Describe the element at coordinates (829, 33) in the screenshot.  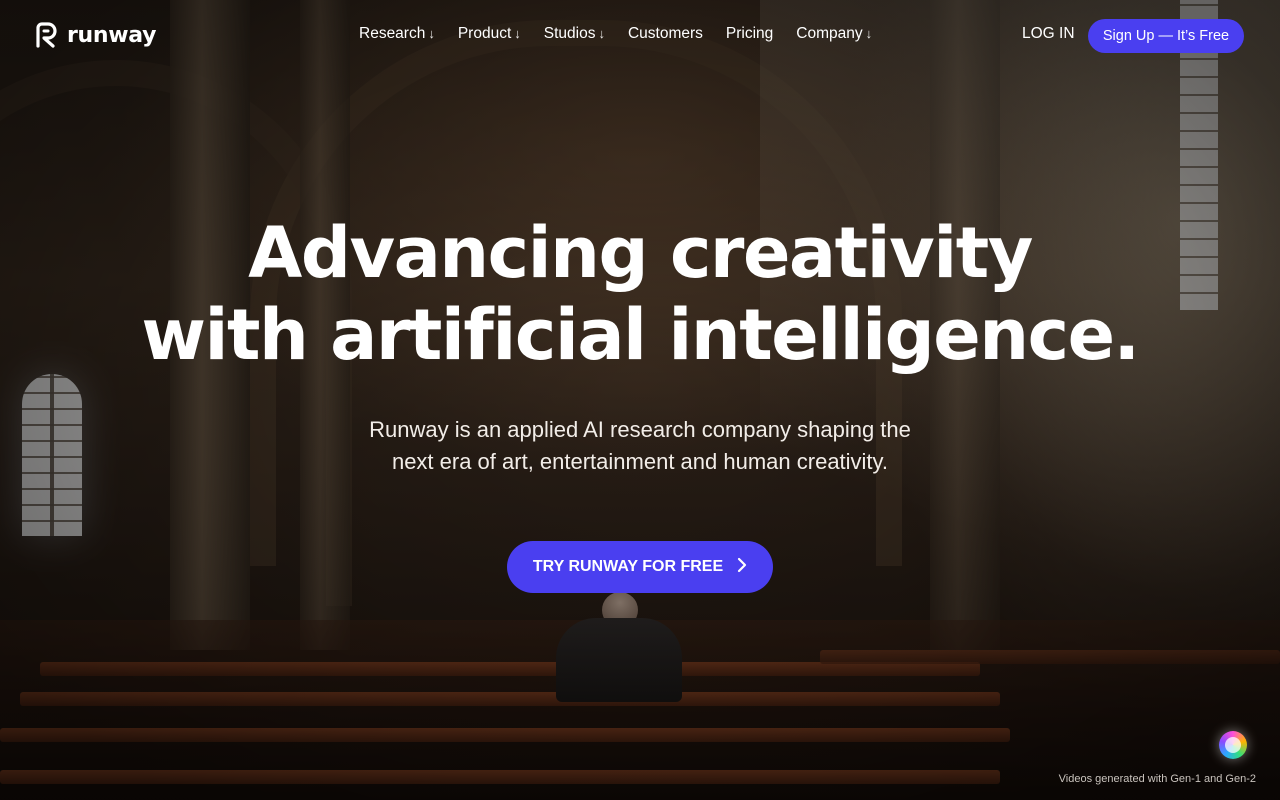
I see `nav-item-label: Company` at that location.